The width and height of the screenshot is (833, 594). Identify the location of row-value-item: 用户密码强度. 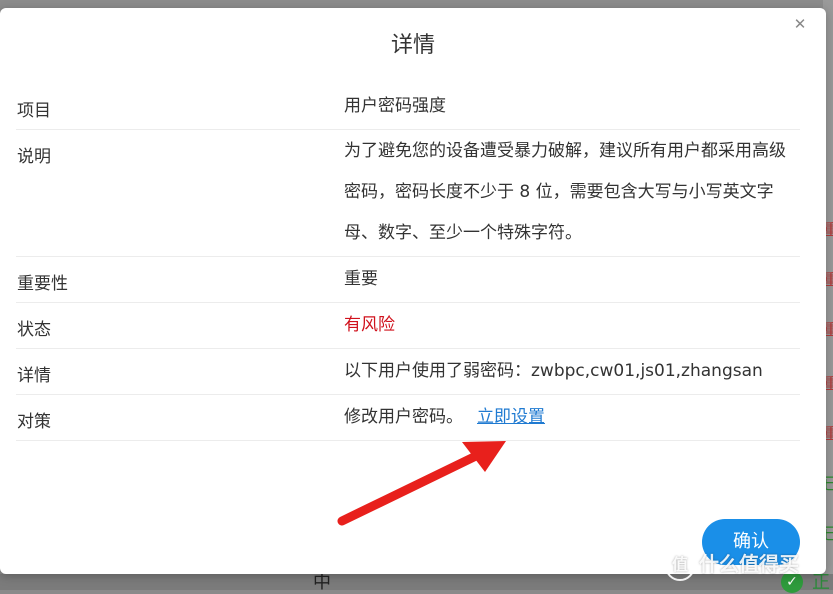
(572, 106).